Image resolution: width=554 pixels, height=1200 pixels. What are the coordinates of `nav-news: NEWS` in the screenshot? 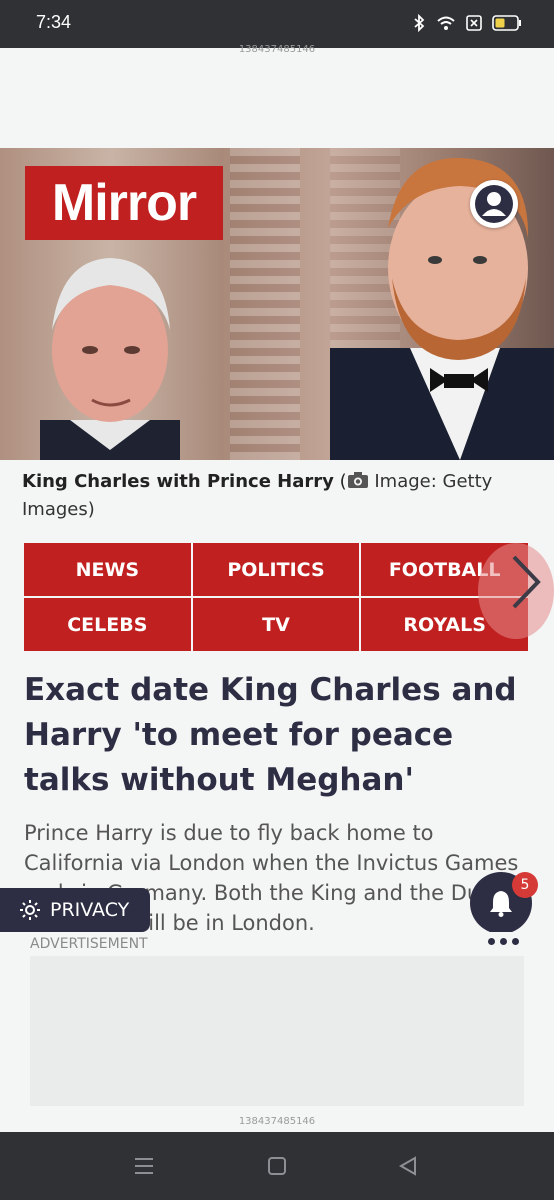 It's located at (107, 569).